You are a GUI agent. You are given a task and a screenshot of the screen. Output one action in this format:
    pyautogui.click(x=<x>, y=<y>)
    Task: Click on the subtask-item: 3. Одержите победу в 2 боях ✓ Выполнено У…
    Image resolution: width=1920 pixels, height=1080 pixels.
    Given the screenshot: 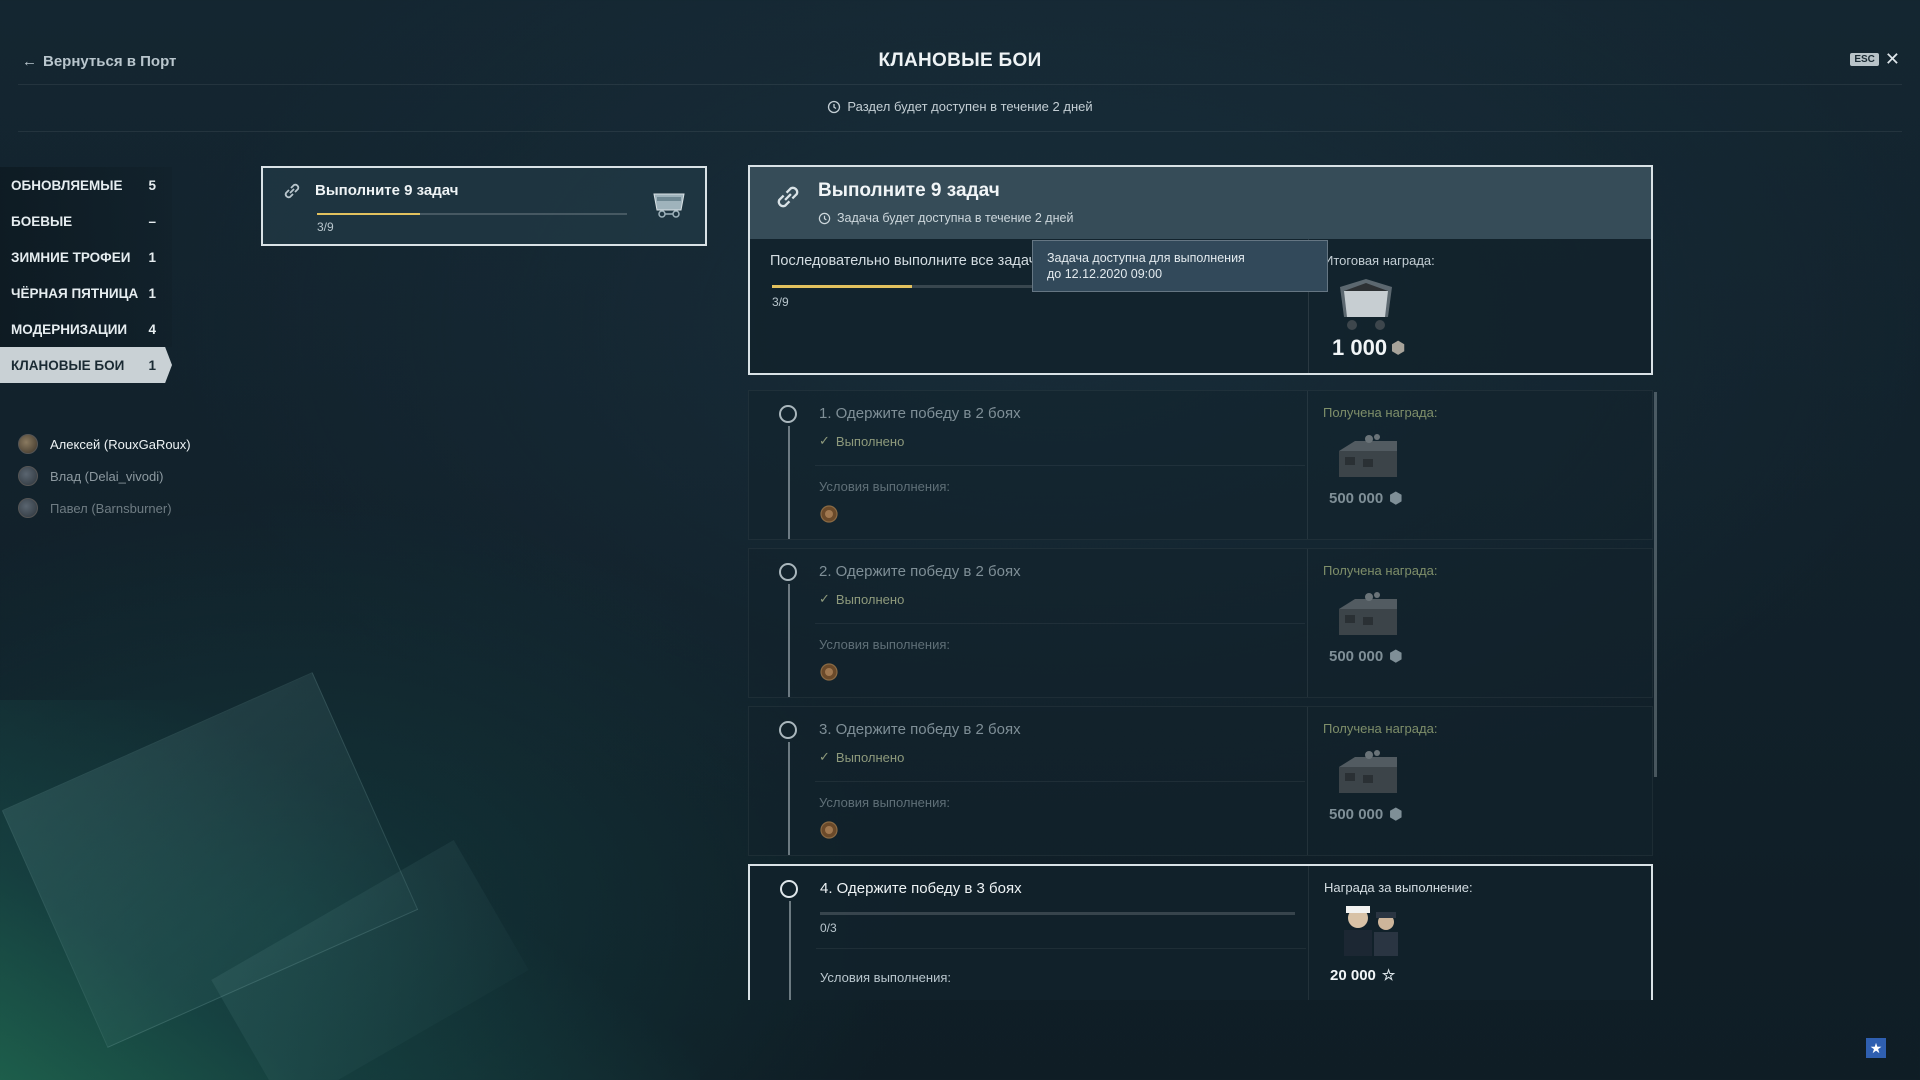 What is the action you would take?
    pyautogui.click(x=1200, y=781)
    